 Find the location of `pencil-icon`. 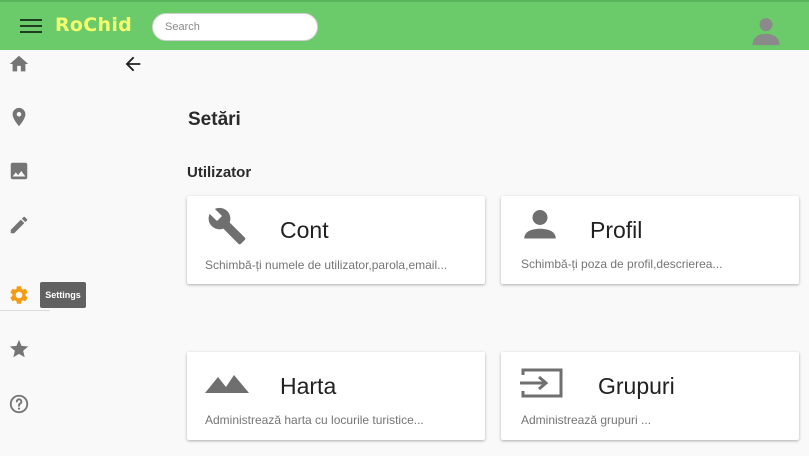

pencil-icon is located at coordinates (19, 225).